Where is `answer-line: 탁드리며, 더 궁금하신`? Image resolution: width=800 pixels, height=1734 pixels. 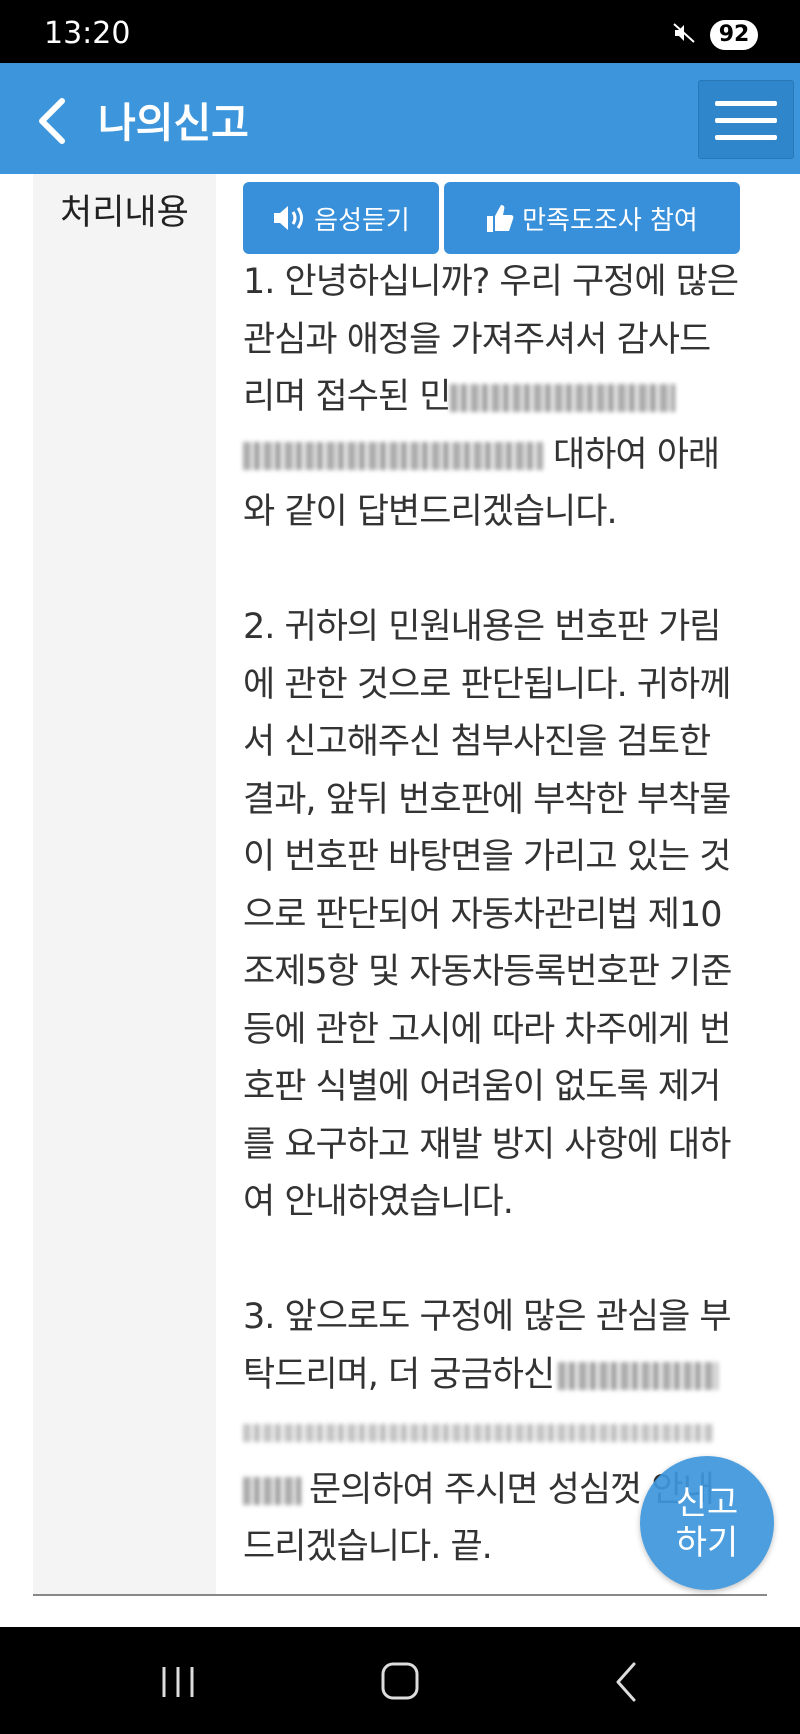
answer-line: 탁드리며, 더 궁금하신 is located at coordinates (493, 1376).